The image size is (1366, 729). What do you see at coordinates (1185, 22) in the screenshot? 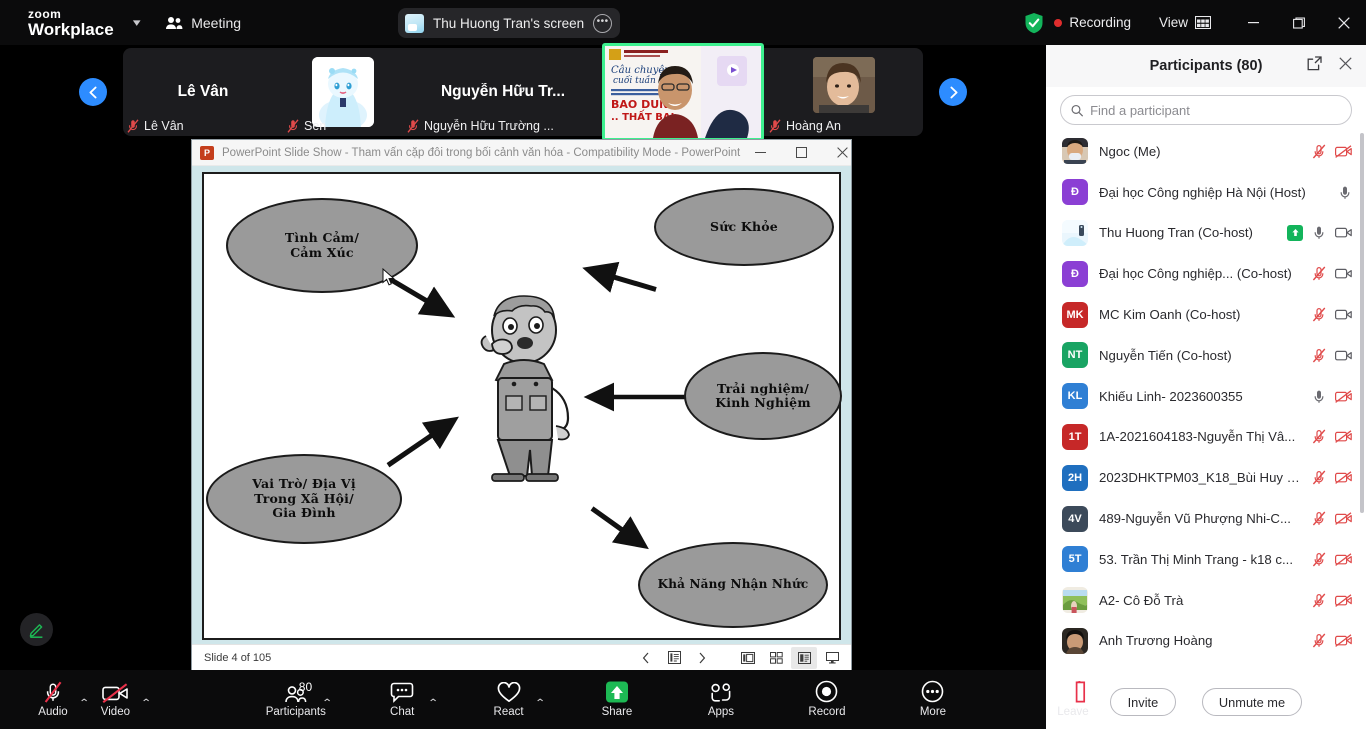
I see `view-button: View` at bounding box center [1185, 22].